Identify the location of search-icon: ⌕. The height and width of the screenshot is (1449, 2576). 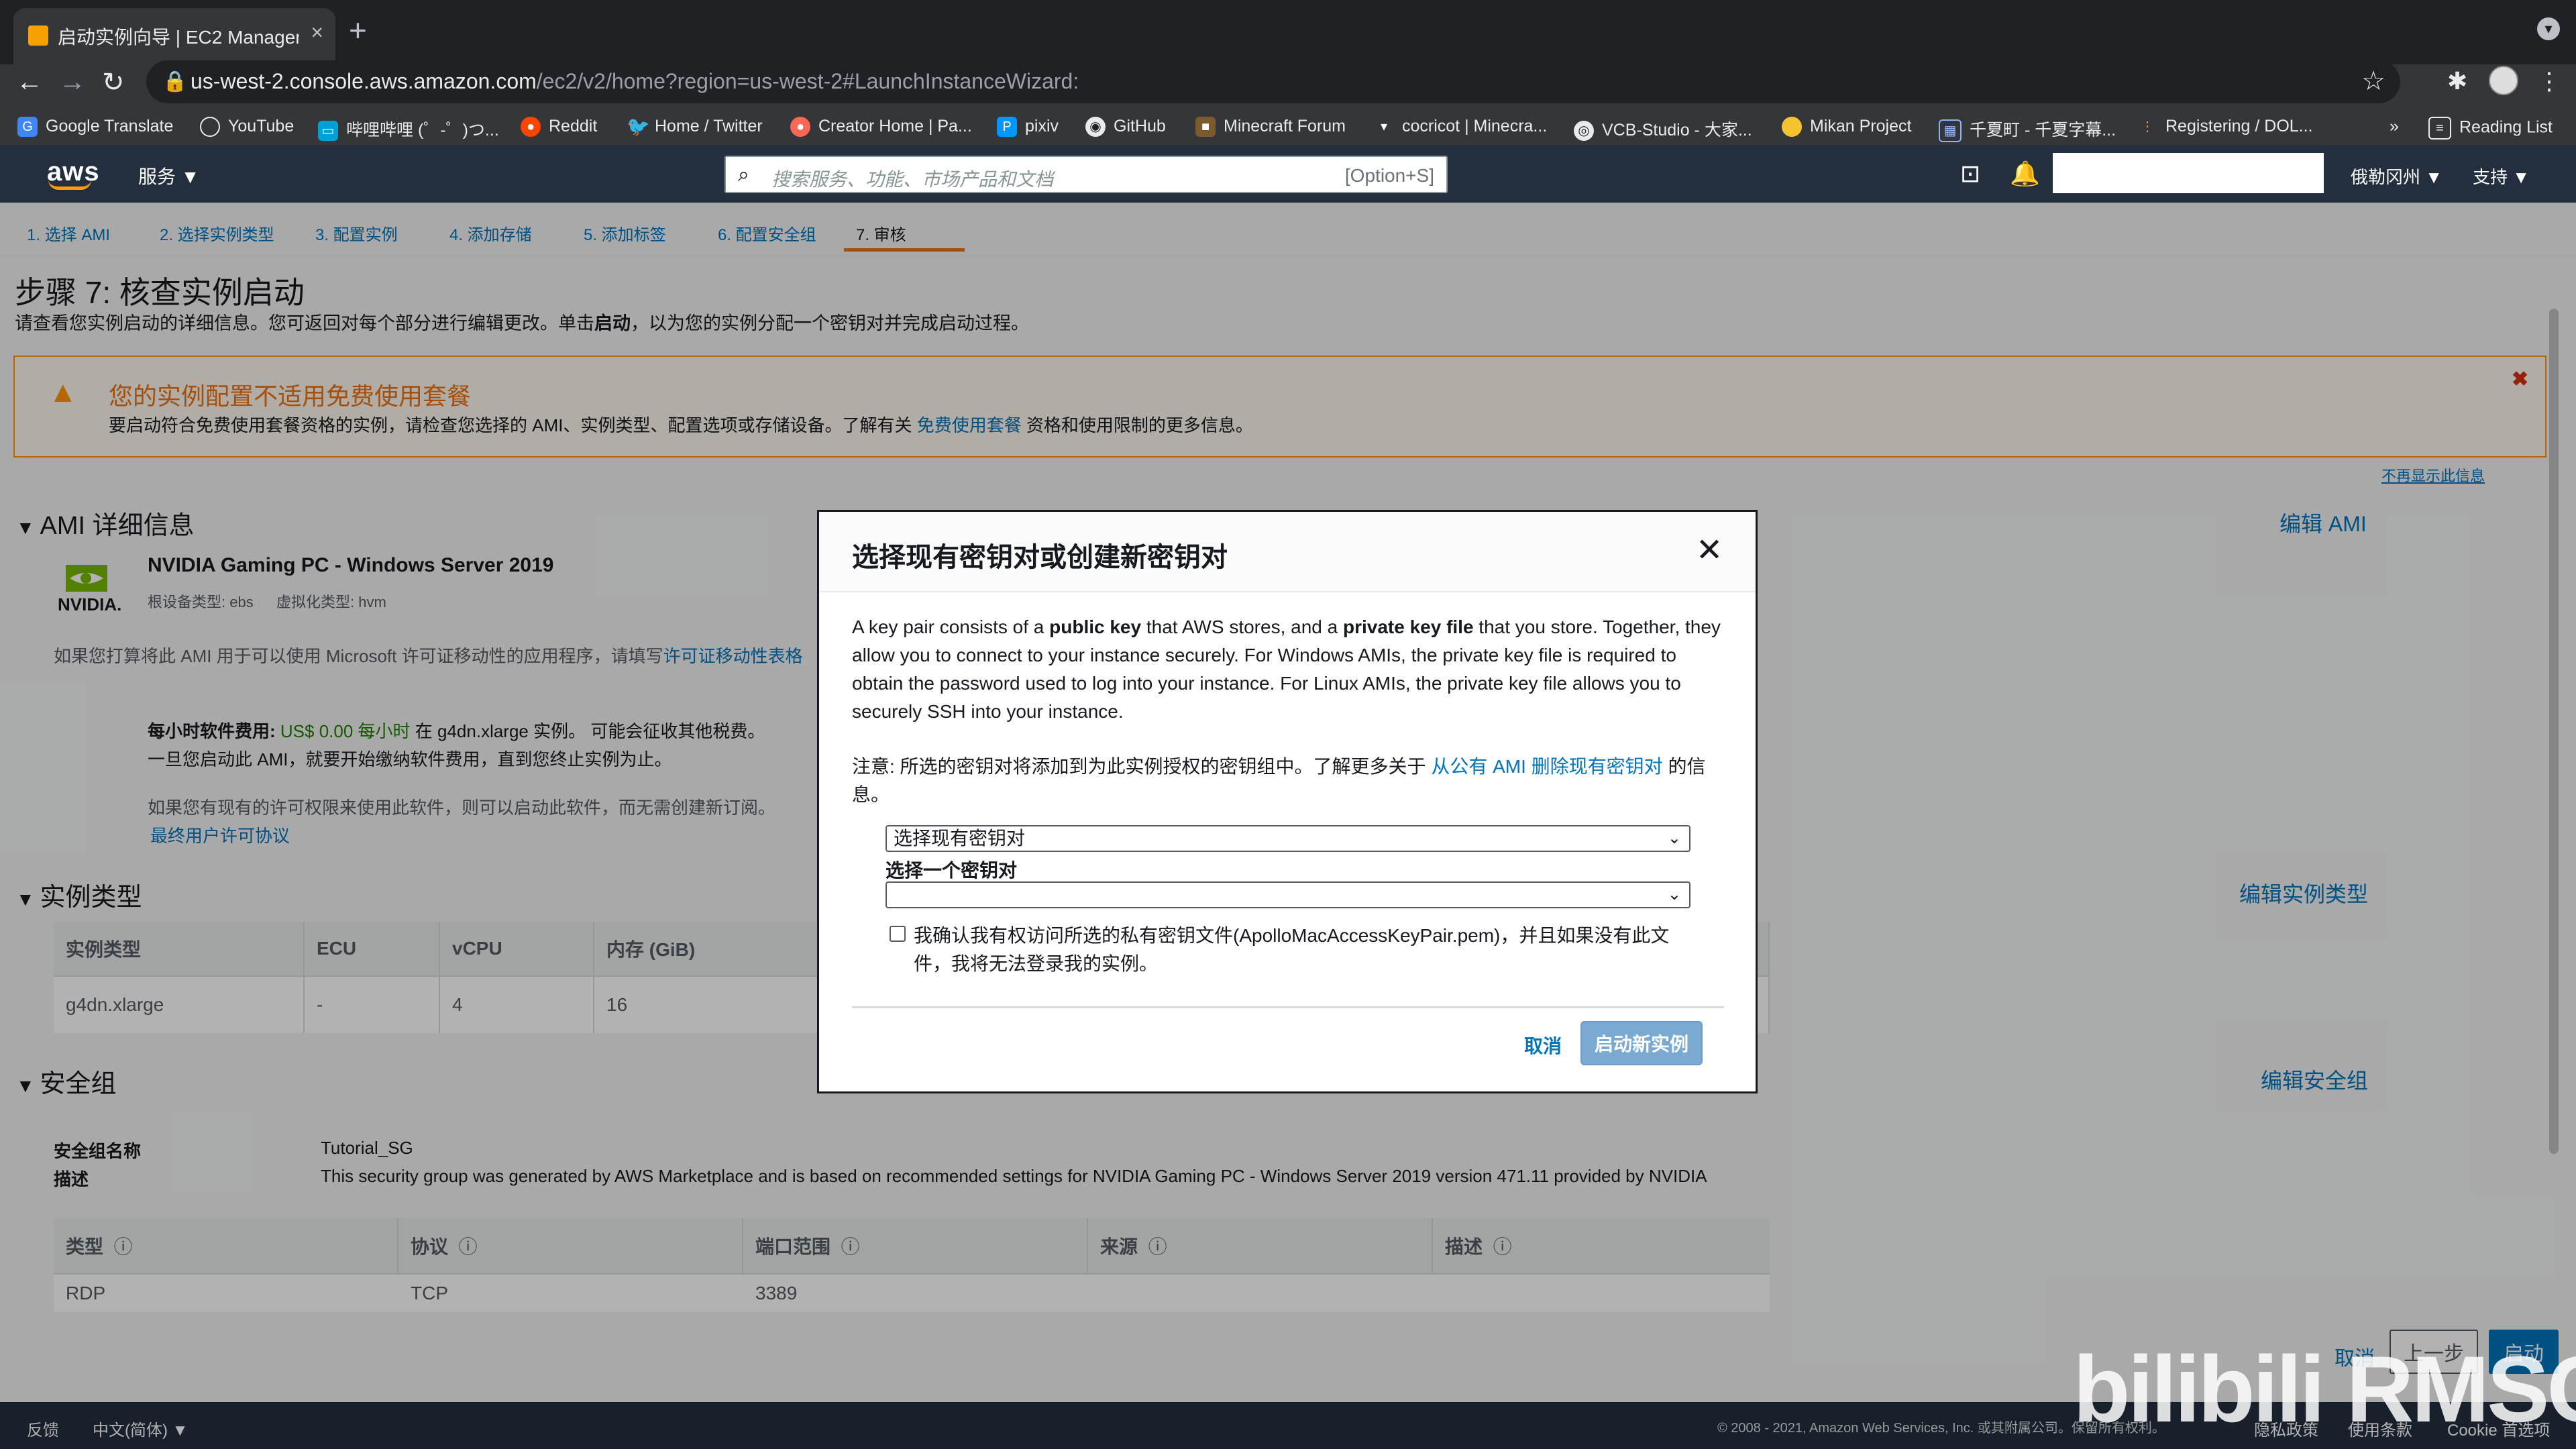
(743, 175).